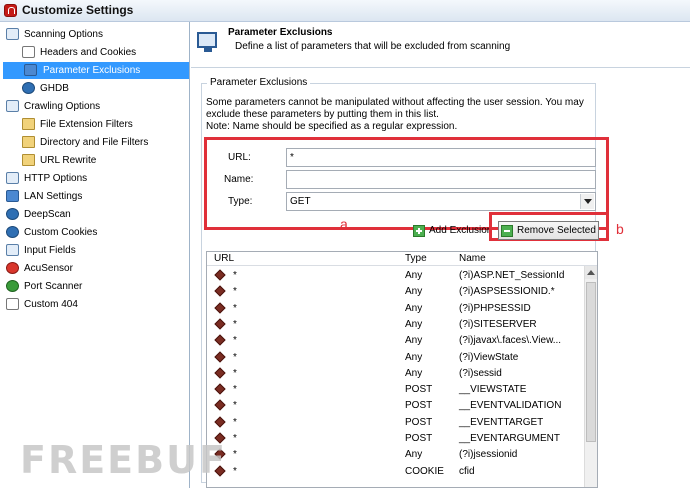 Image resolution: width=690 pixels, height=488 pixels. Describe the element at coordinates (53, 34) in the screenshot. I see `tree-item-scanning-options: Scanning Options` at that location.